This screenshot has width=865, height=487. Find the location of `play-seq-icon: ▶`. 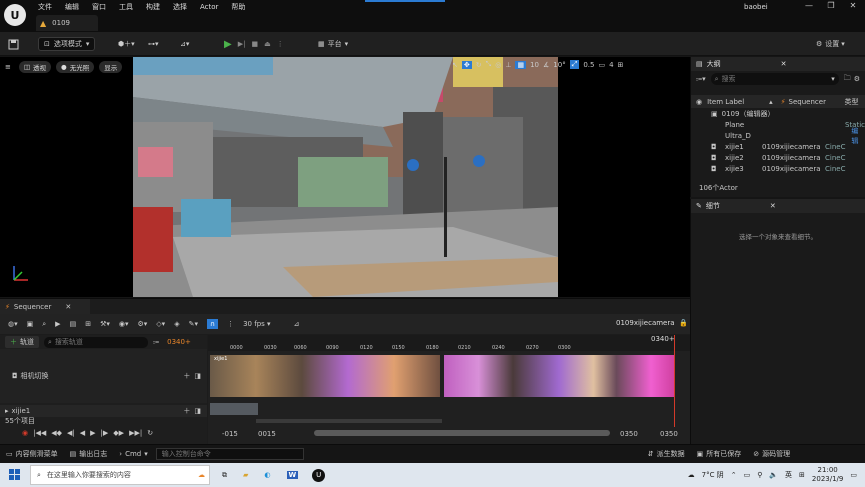

play-seq-icon: ▶ is located at coordinates (92, 433).